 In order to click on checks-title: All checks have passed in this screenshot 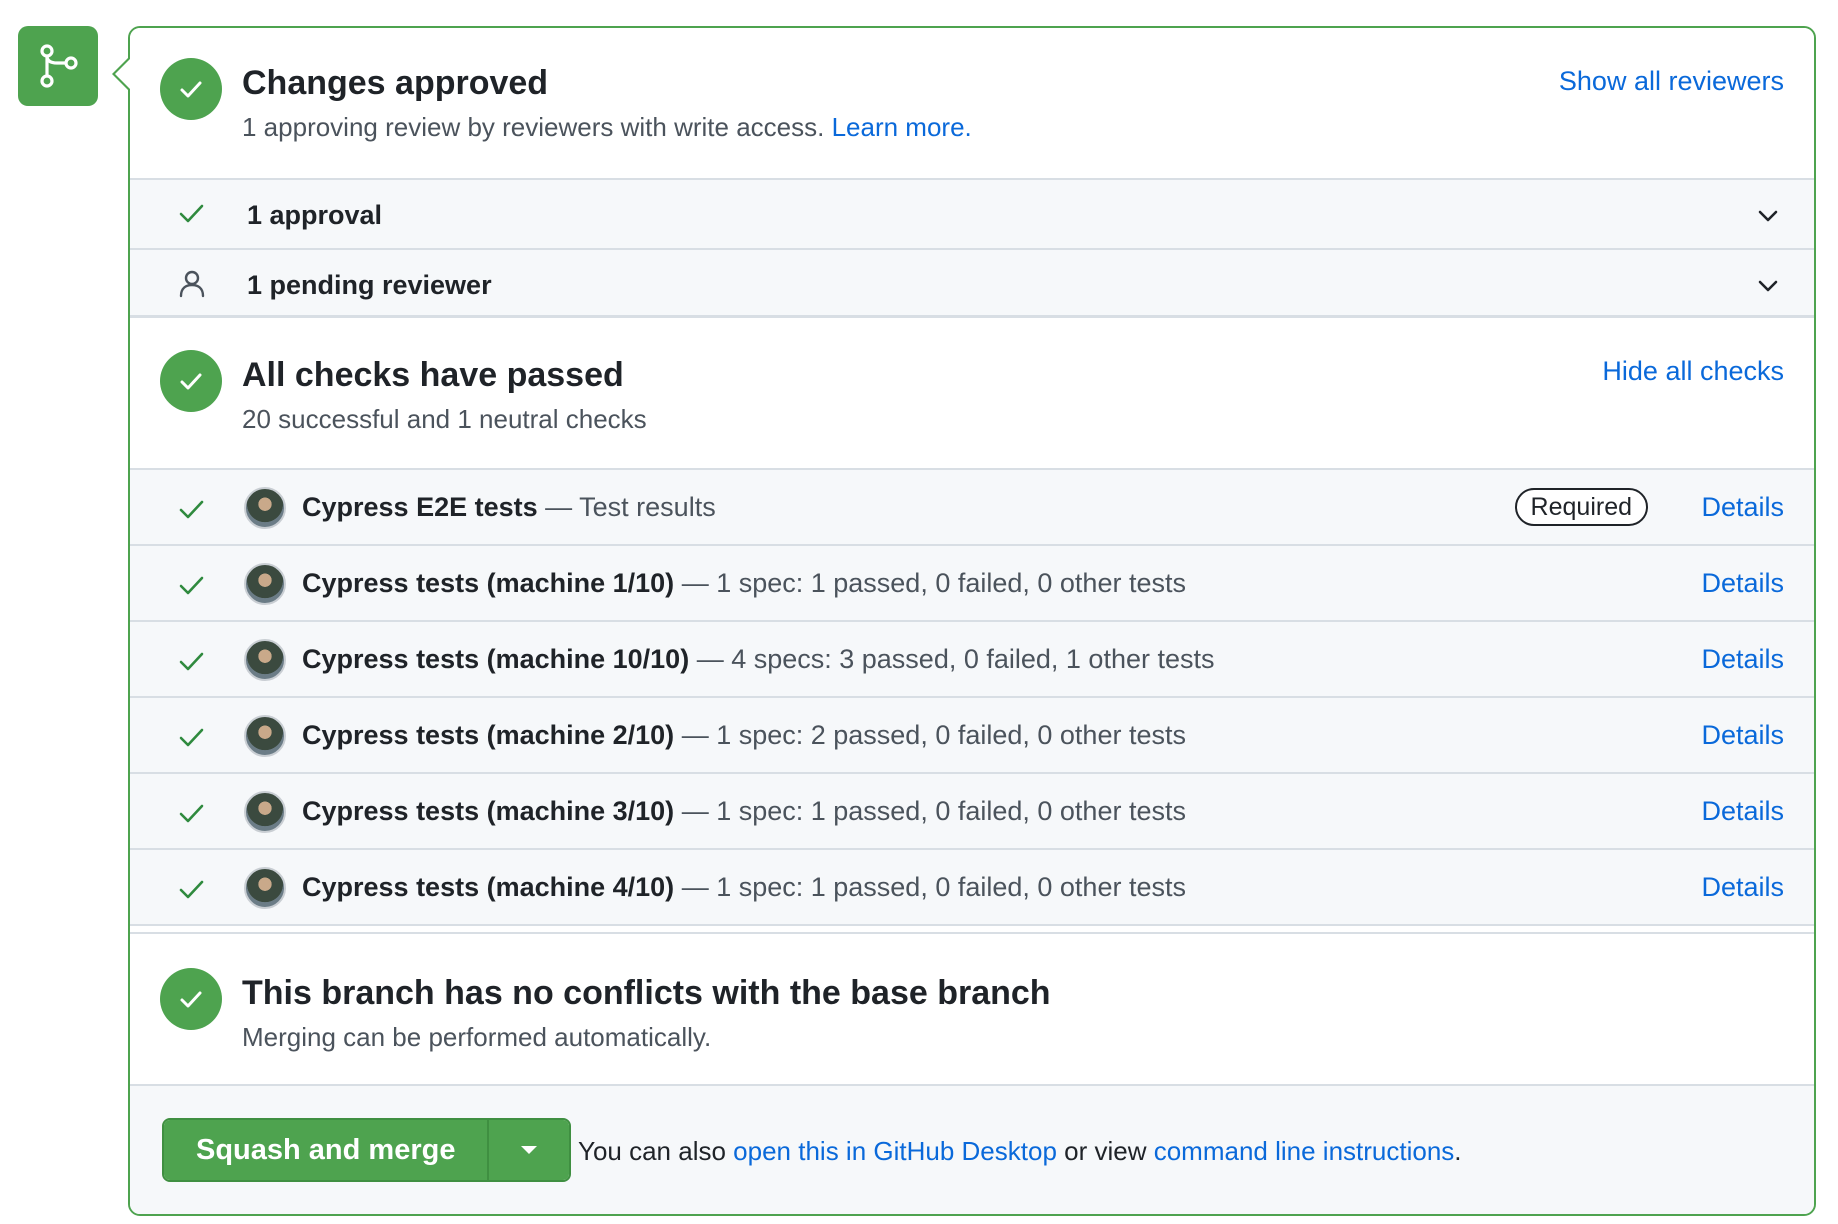, I will do `click(433, 375)`.